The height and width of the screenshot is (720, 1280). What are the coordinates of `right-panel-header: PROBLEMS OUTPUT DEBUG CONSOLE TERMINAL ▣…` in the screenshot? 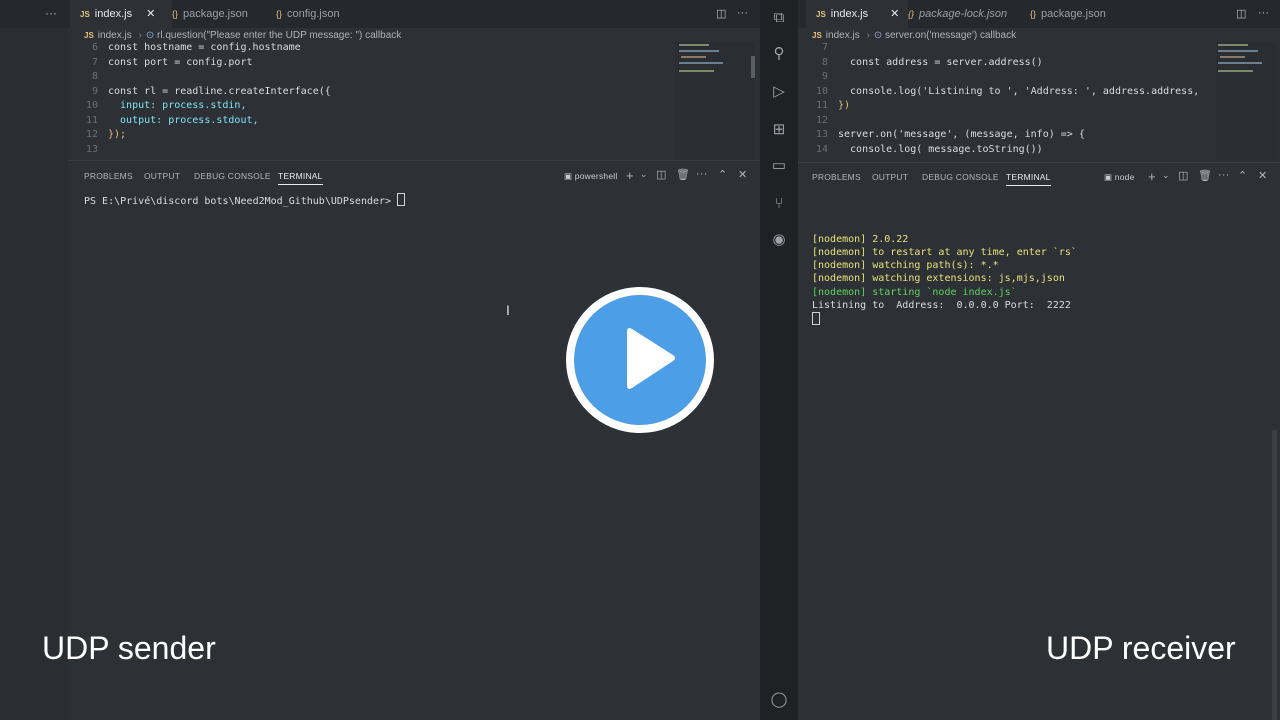 It's located at (1039, 176).